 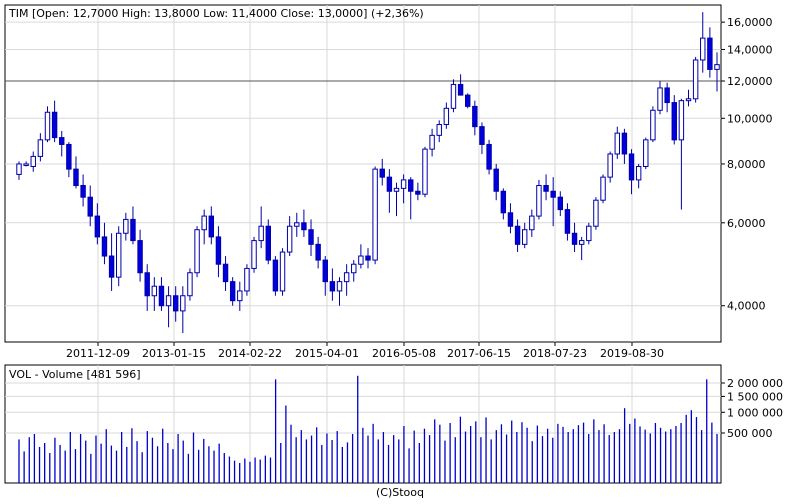 I want to click on volume-tick-label: 1 000 000, so click(x=755, y=412).